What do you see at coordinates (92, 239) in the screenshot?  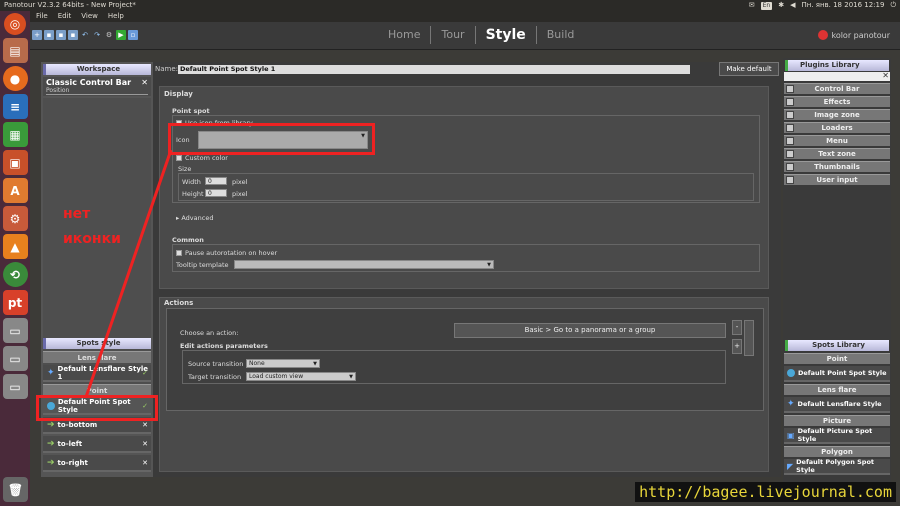 I see `annotation-text-line2: иконки` at bounding box center [92, 239].